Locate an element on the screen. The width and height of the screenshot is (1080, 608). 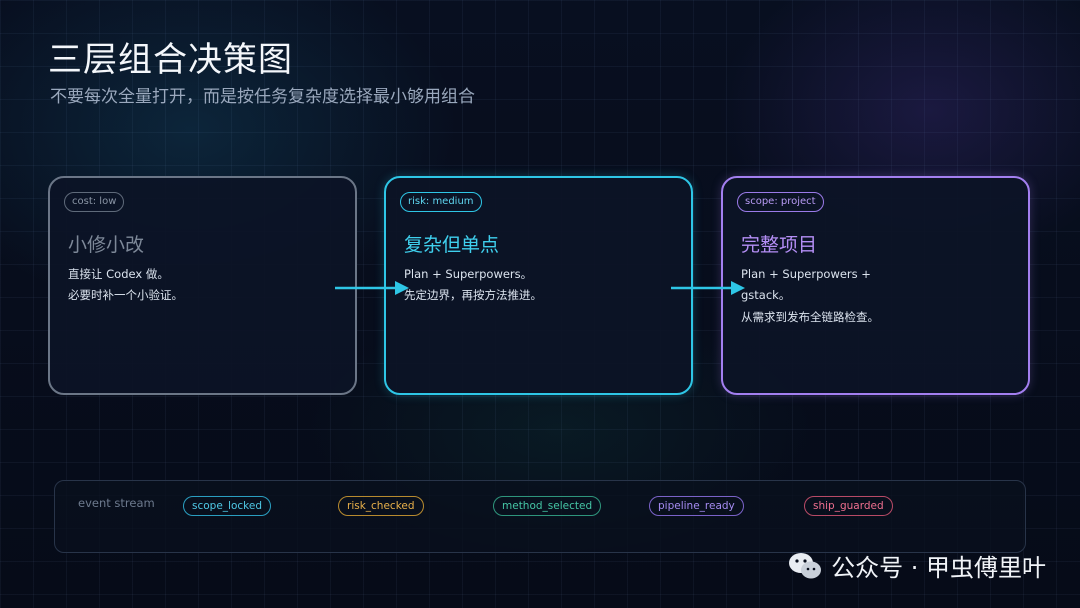
card-badge: risk: medium is located at coordinates (441, 202).